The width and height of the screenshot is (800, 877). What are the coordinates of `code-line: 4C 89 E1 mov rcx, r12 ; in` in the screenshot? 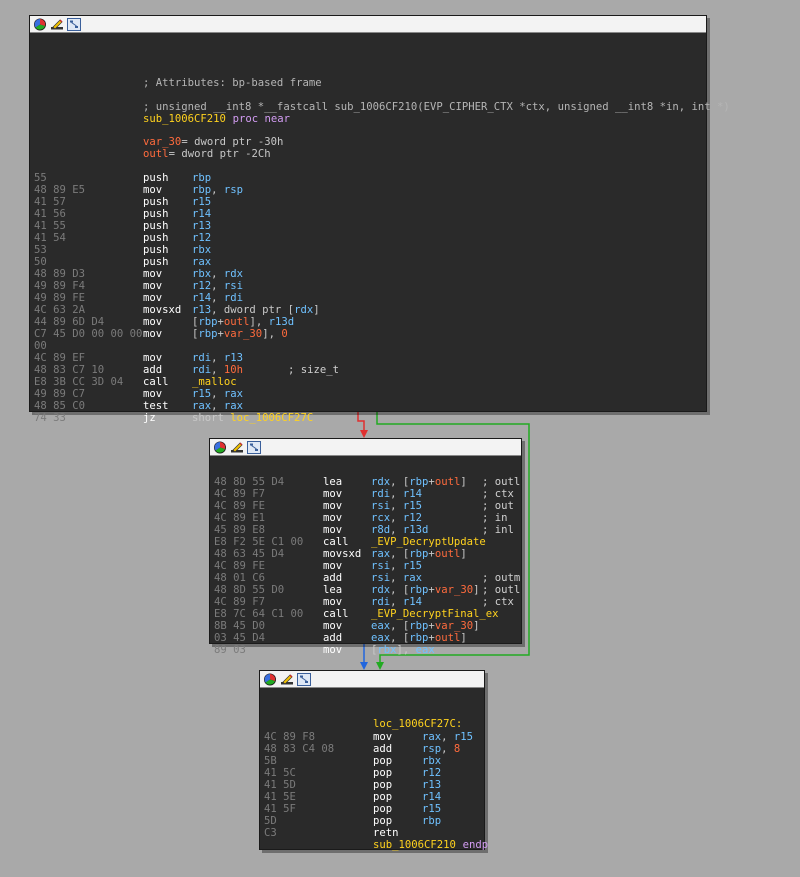 It's located at (365, 518).